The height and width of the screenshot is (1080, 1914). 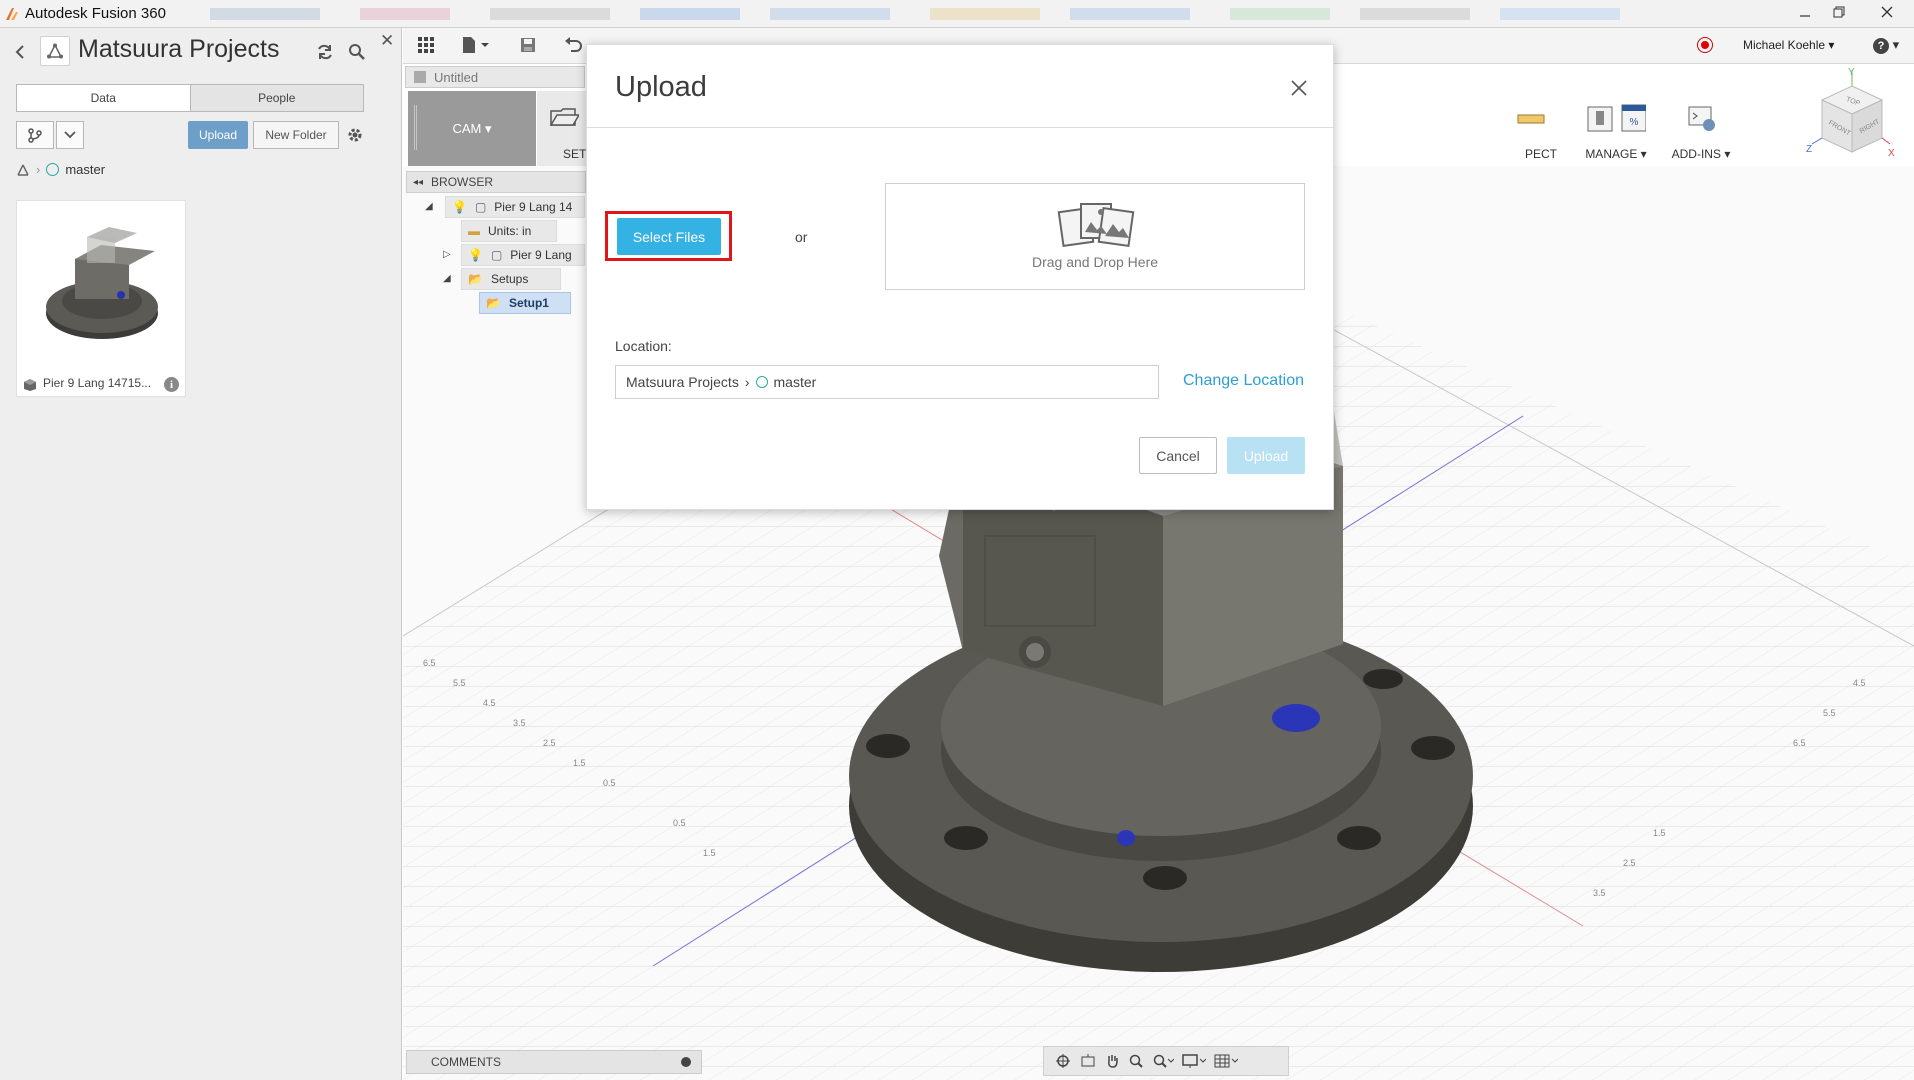 I want to click on location-field: Matsuura Projects › master, so click(x=887, y=382).